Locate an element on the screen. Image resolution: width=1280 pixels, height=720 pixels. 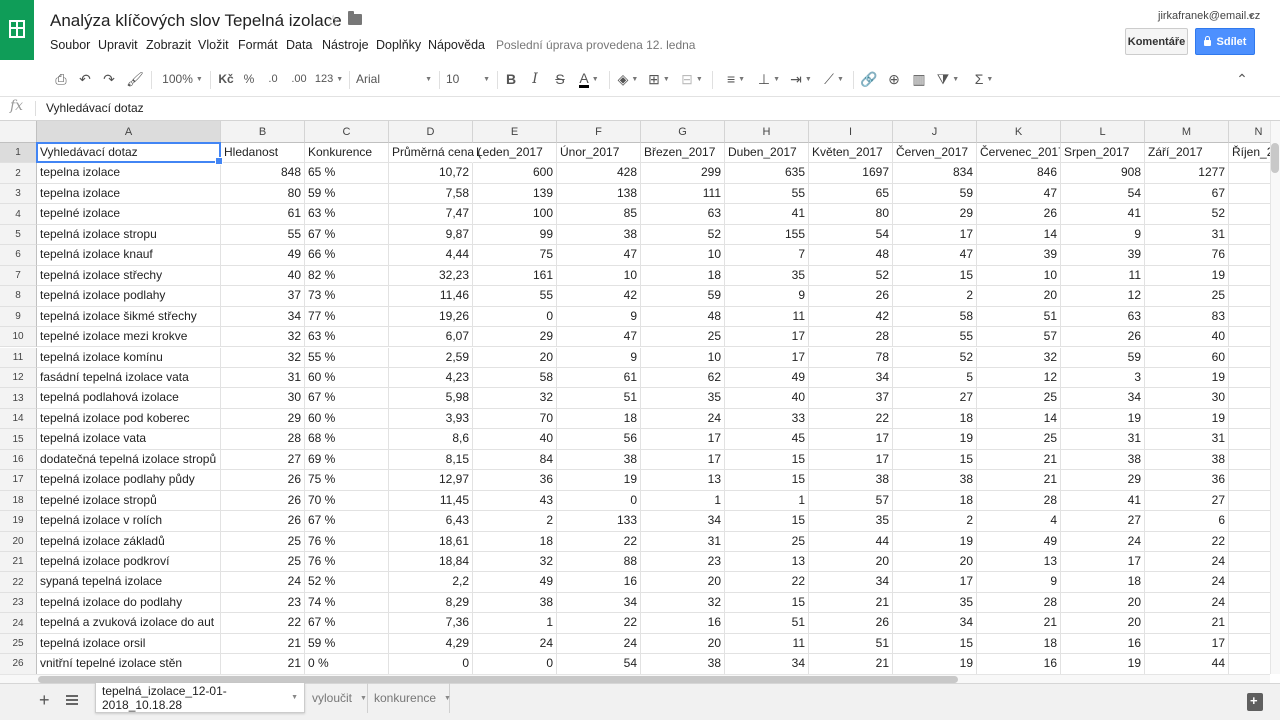
text-wrap-icon: ⇥ ▼ is located at coordinates (801, 79).